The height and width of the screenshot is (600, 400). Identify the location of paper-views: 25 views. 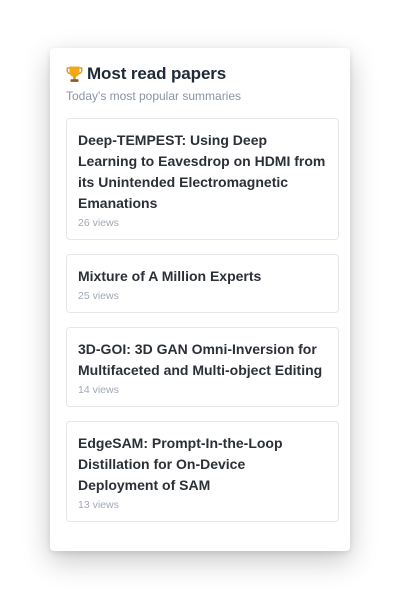
(98, 296).